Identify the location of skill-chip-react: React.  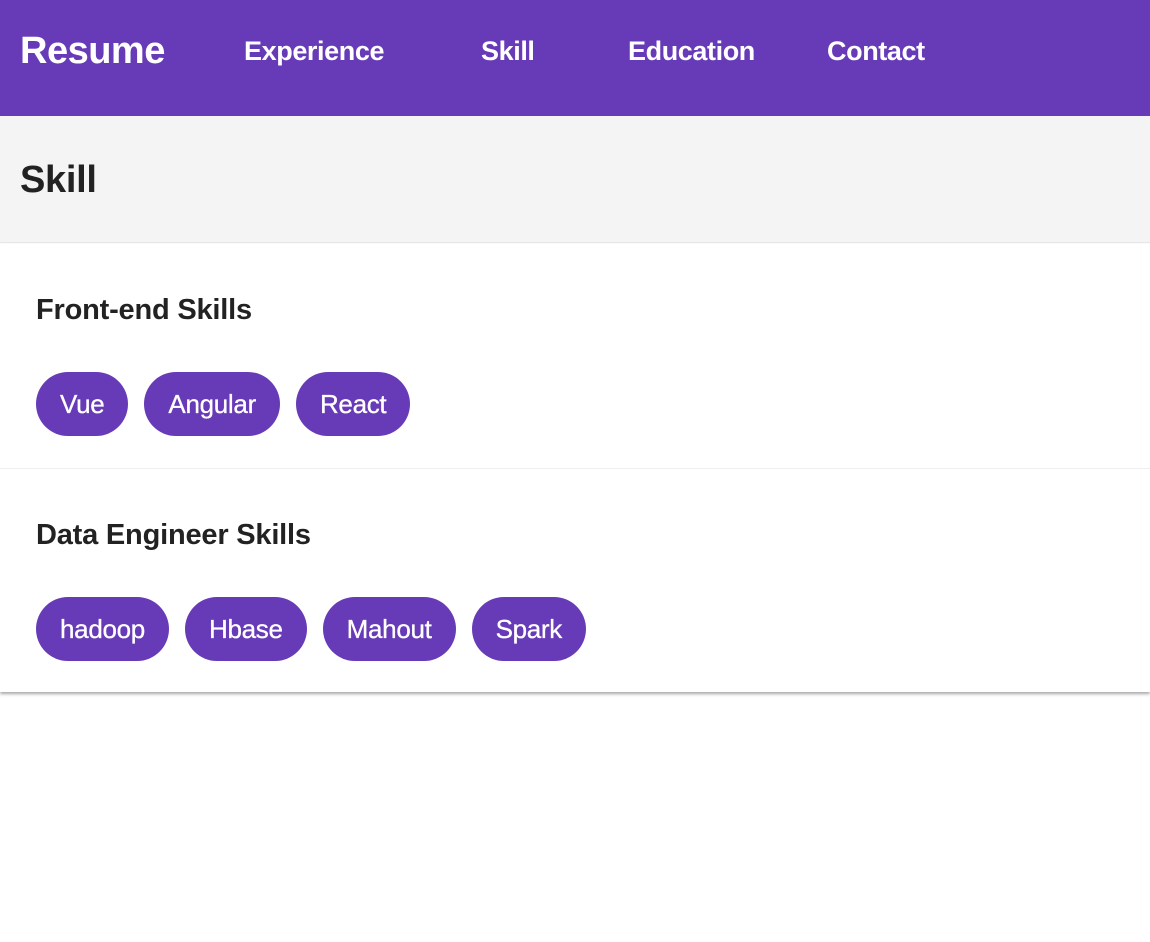
(353, 404).